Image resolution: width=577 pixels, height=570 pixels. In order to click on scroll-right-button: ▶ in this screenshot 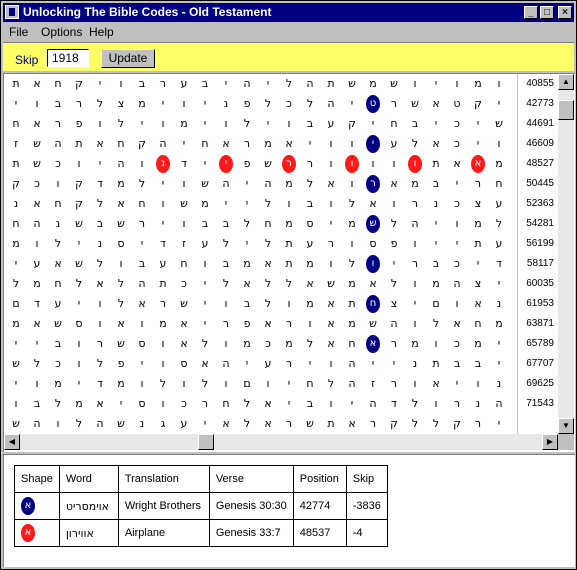, I will do `click(550, 442)`.